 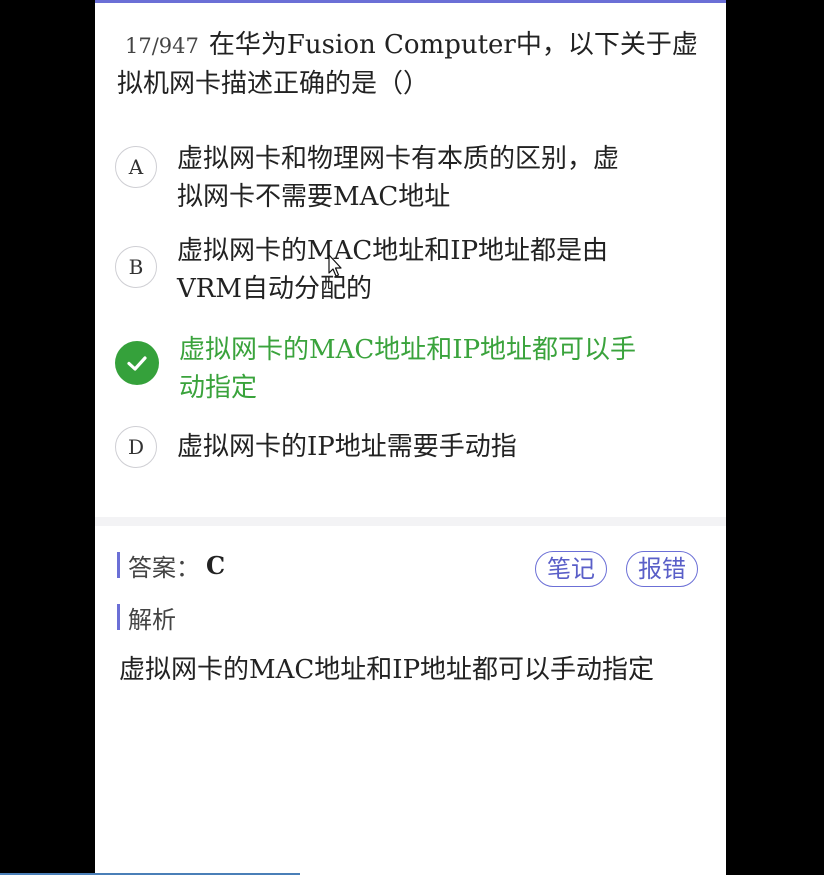 I want to click on check-icon, so click(x=137, y=363).